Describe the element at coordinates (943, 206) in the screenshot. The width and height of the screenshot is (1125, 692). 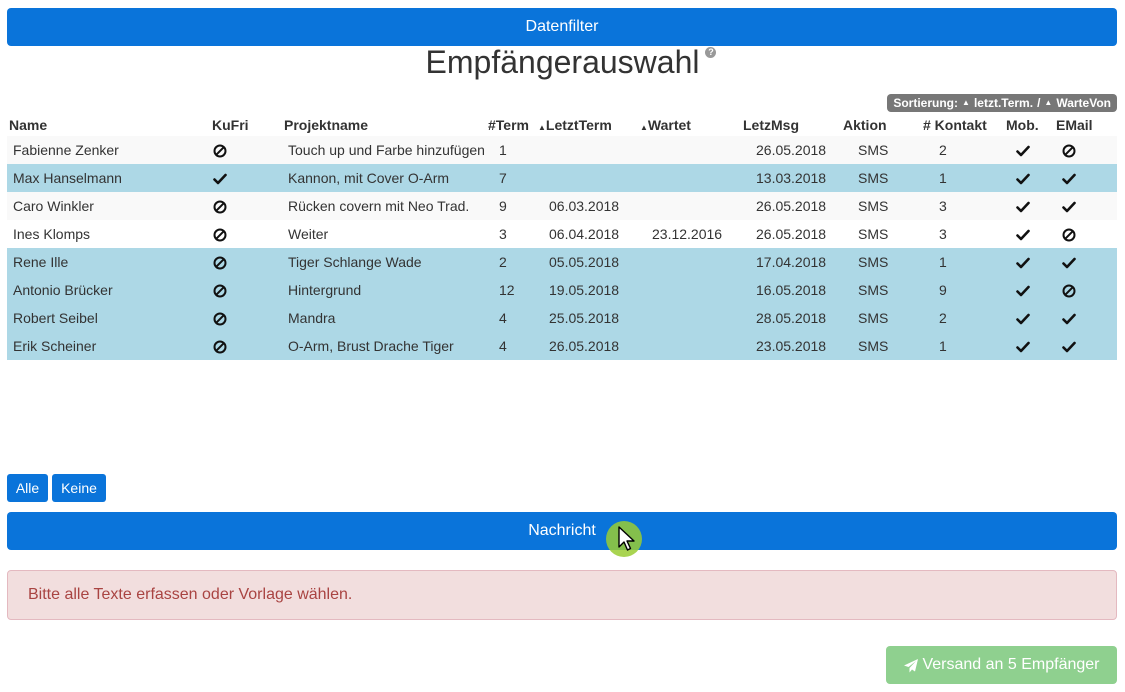
I see `cell-kontakt: 3` at that location.